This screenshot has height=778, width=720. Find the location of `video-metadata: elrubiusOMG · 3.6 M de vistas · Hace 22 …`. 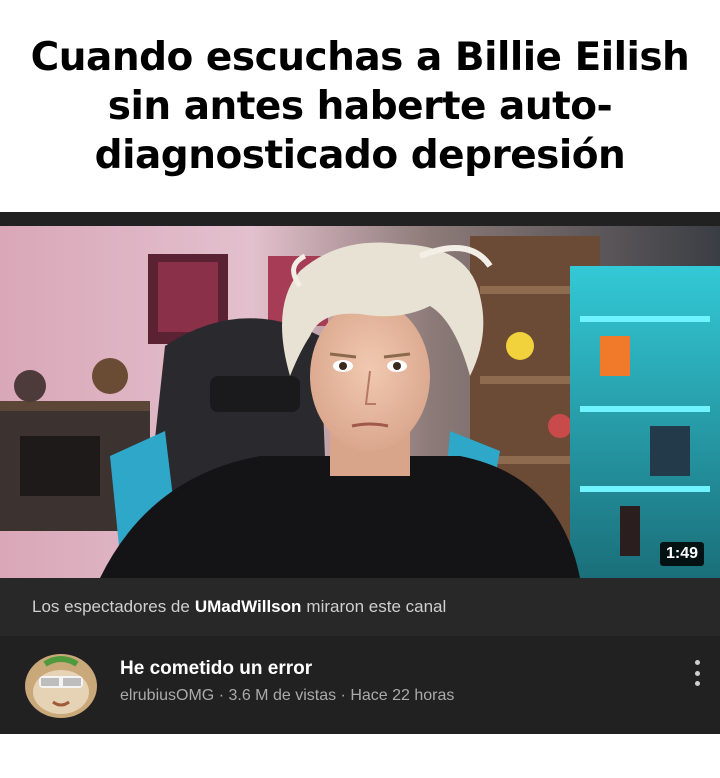

video-metadata: elrubiusOMG · 3.6 M de vistas · Hace 22 … is located at coordinates (287, 696).